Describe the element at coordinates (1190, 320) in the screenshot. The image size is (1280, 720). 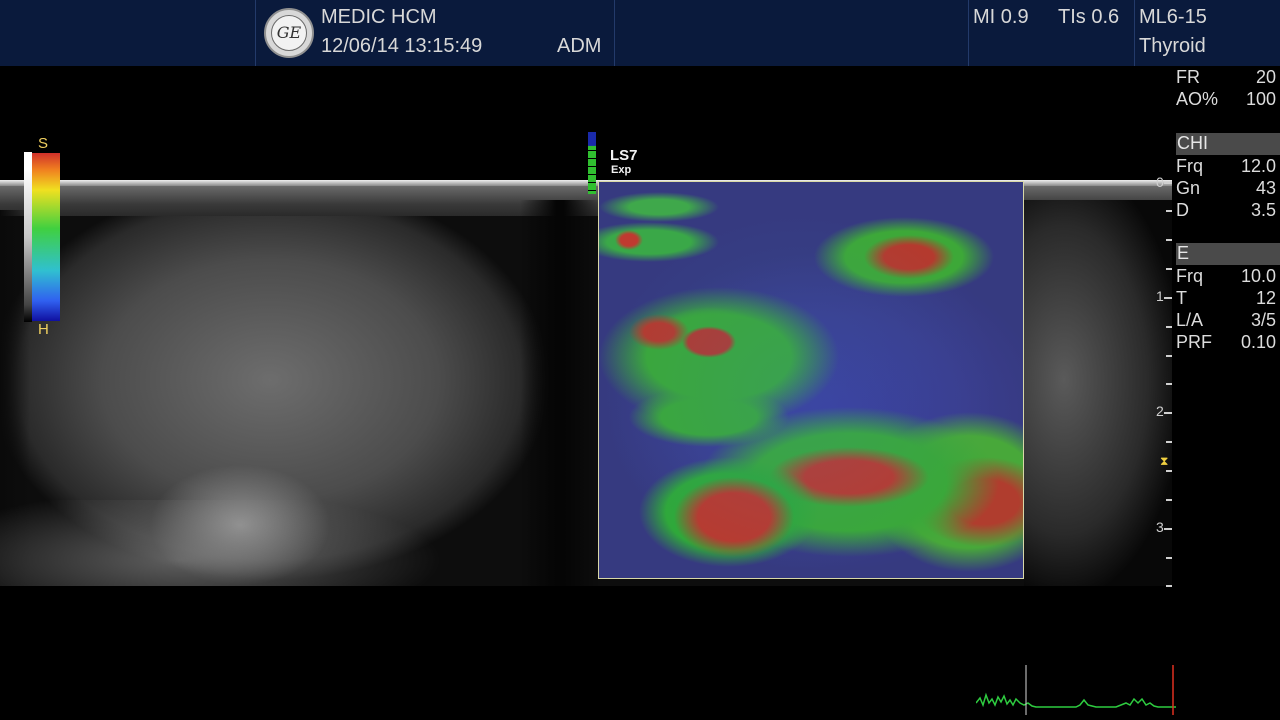
I see `param-key: L/A` at that location.